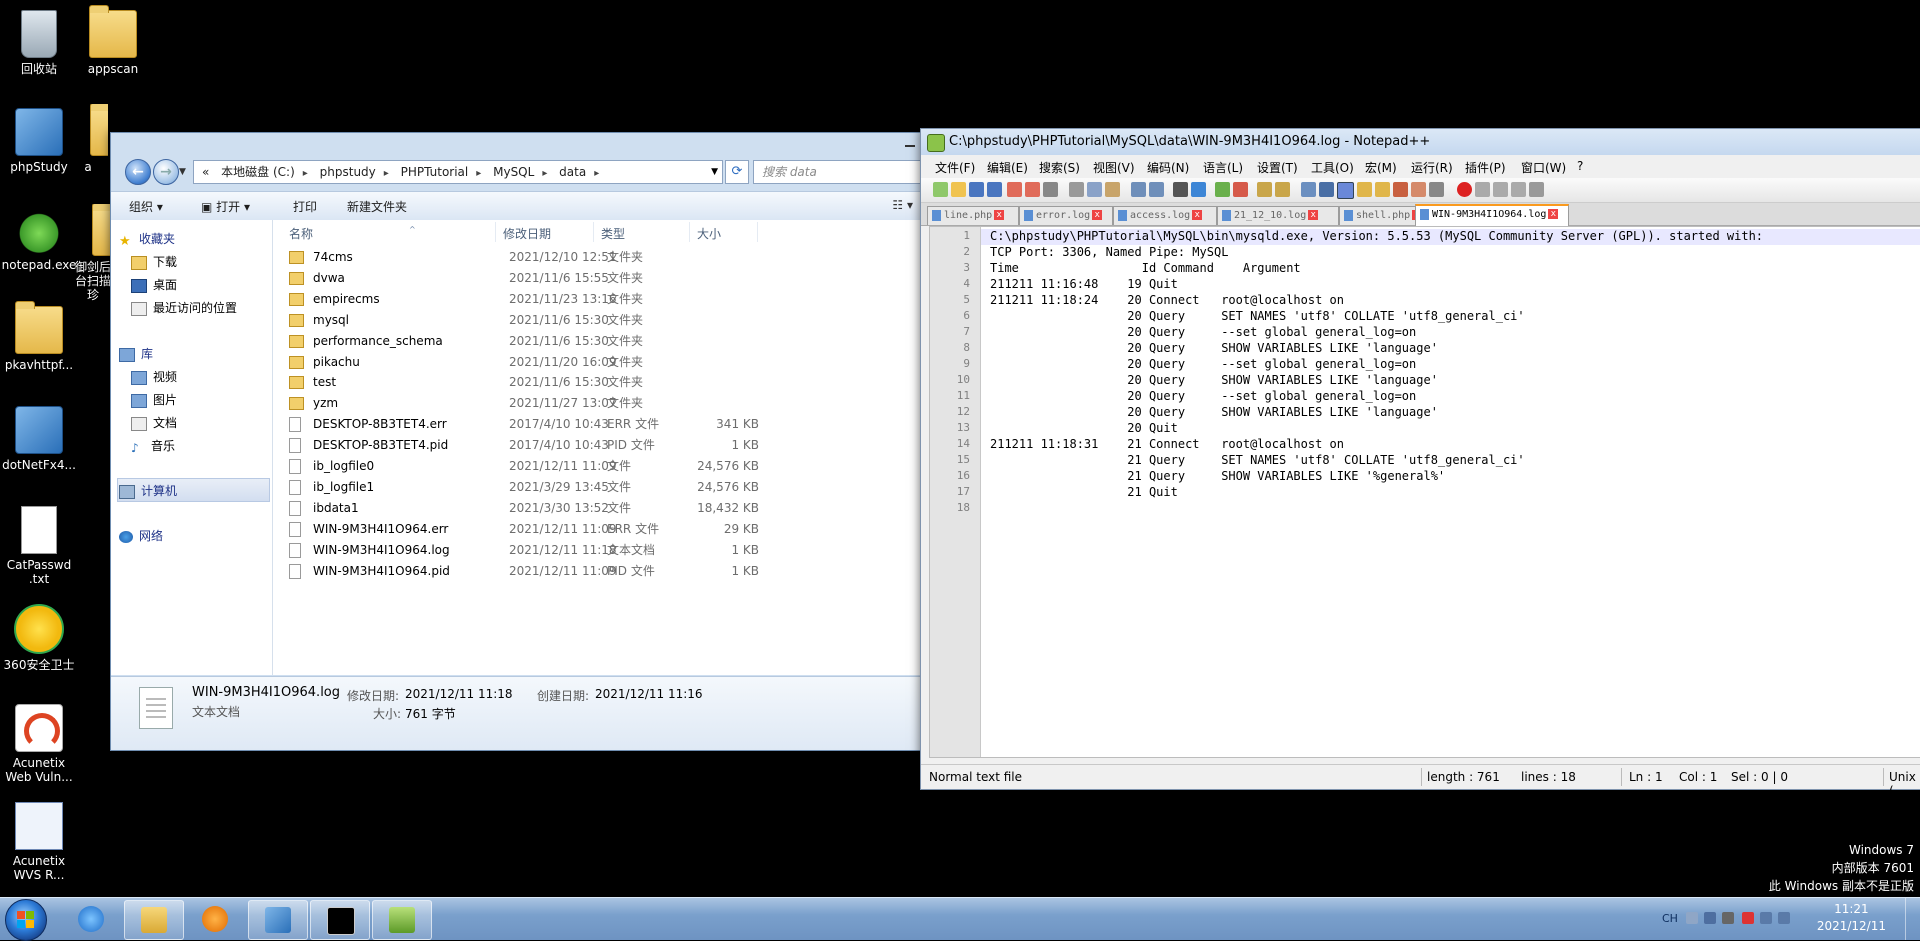 This screenshot has height=941, width=1920. I want to click on forward-button: →, so click(166, 172).